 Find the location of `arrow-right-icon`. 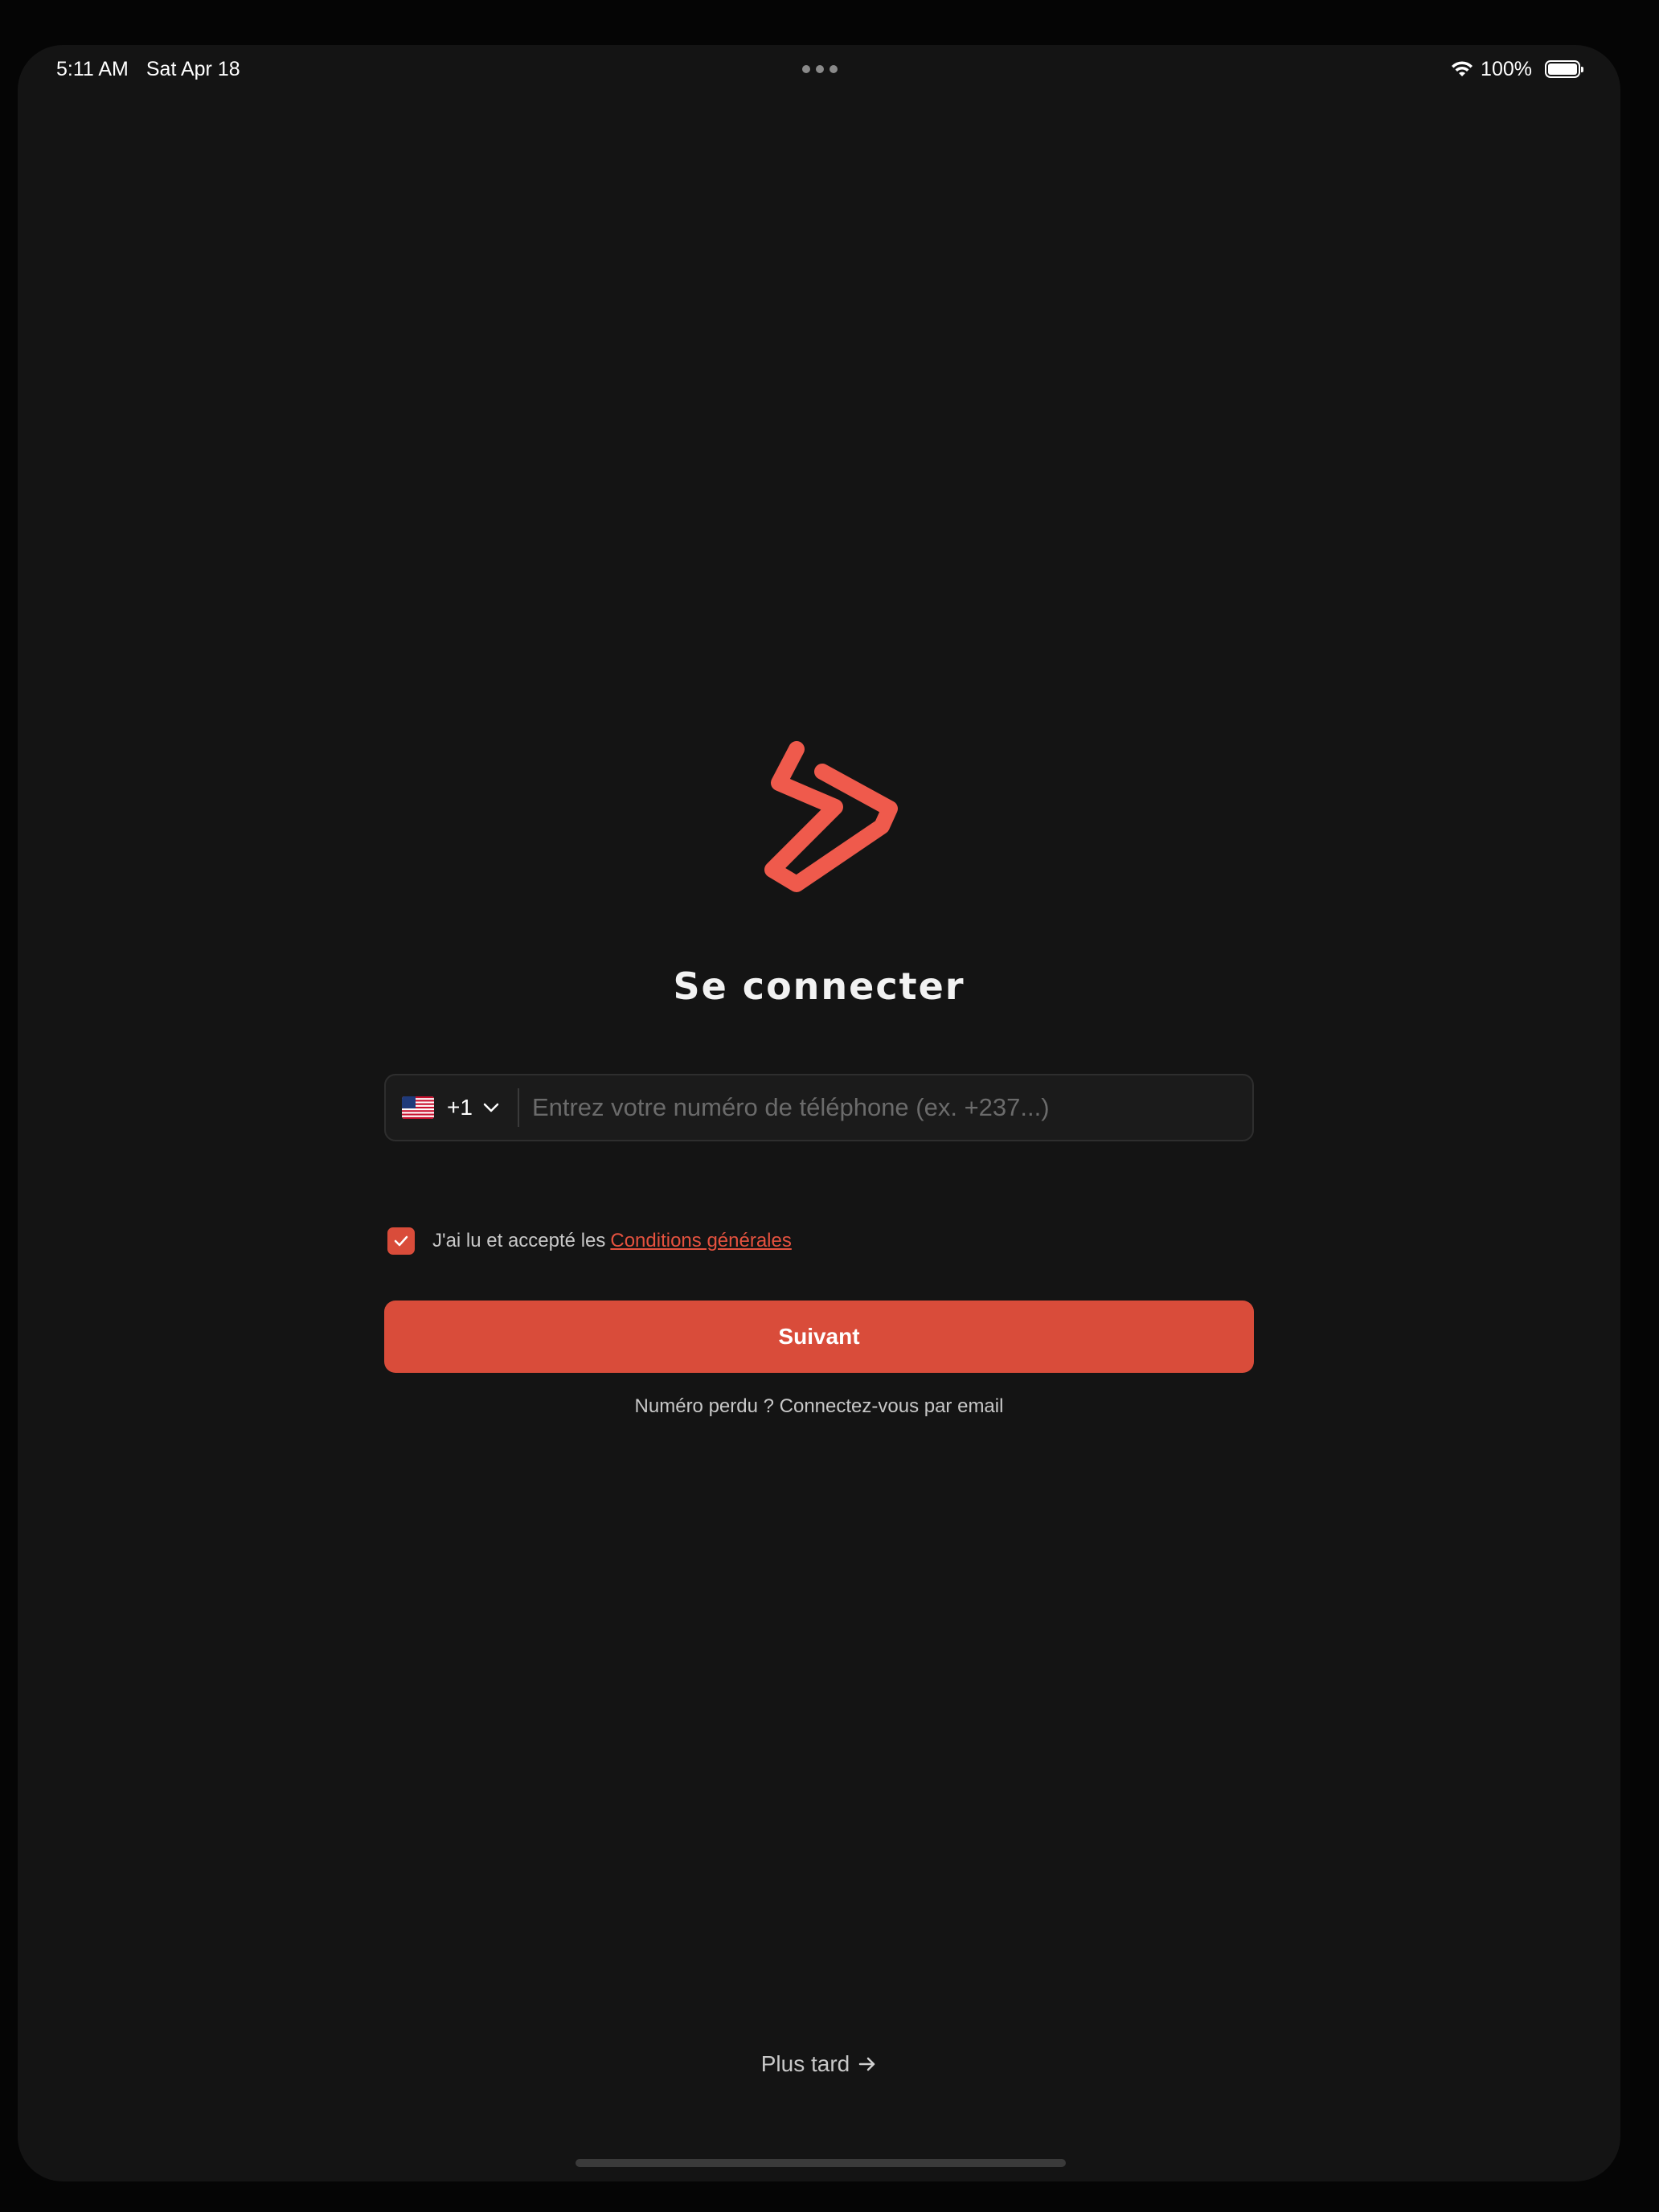

arrow-right-icon is located at coordinates (867, 2064).